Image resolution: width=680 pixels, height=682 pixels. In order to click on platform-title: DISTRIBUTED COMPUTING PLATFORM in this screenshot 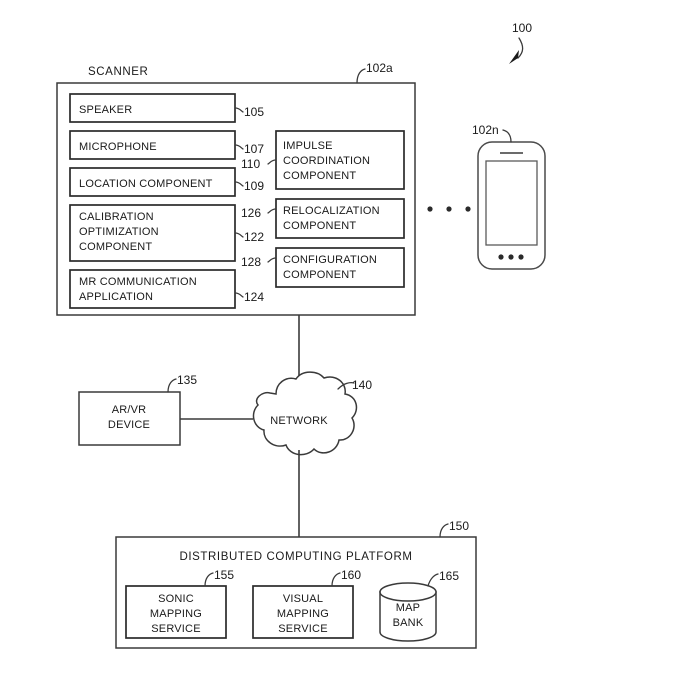, I will do `click(295, 557)`.